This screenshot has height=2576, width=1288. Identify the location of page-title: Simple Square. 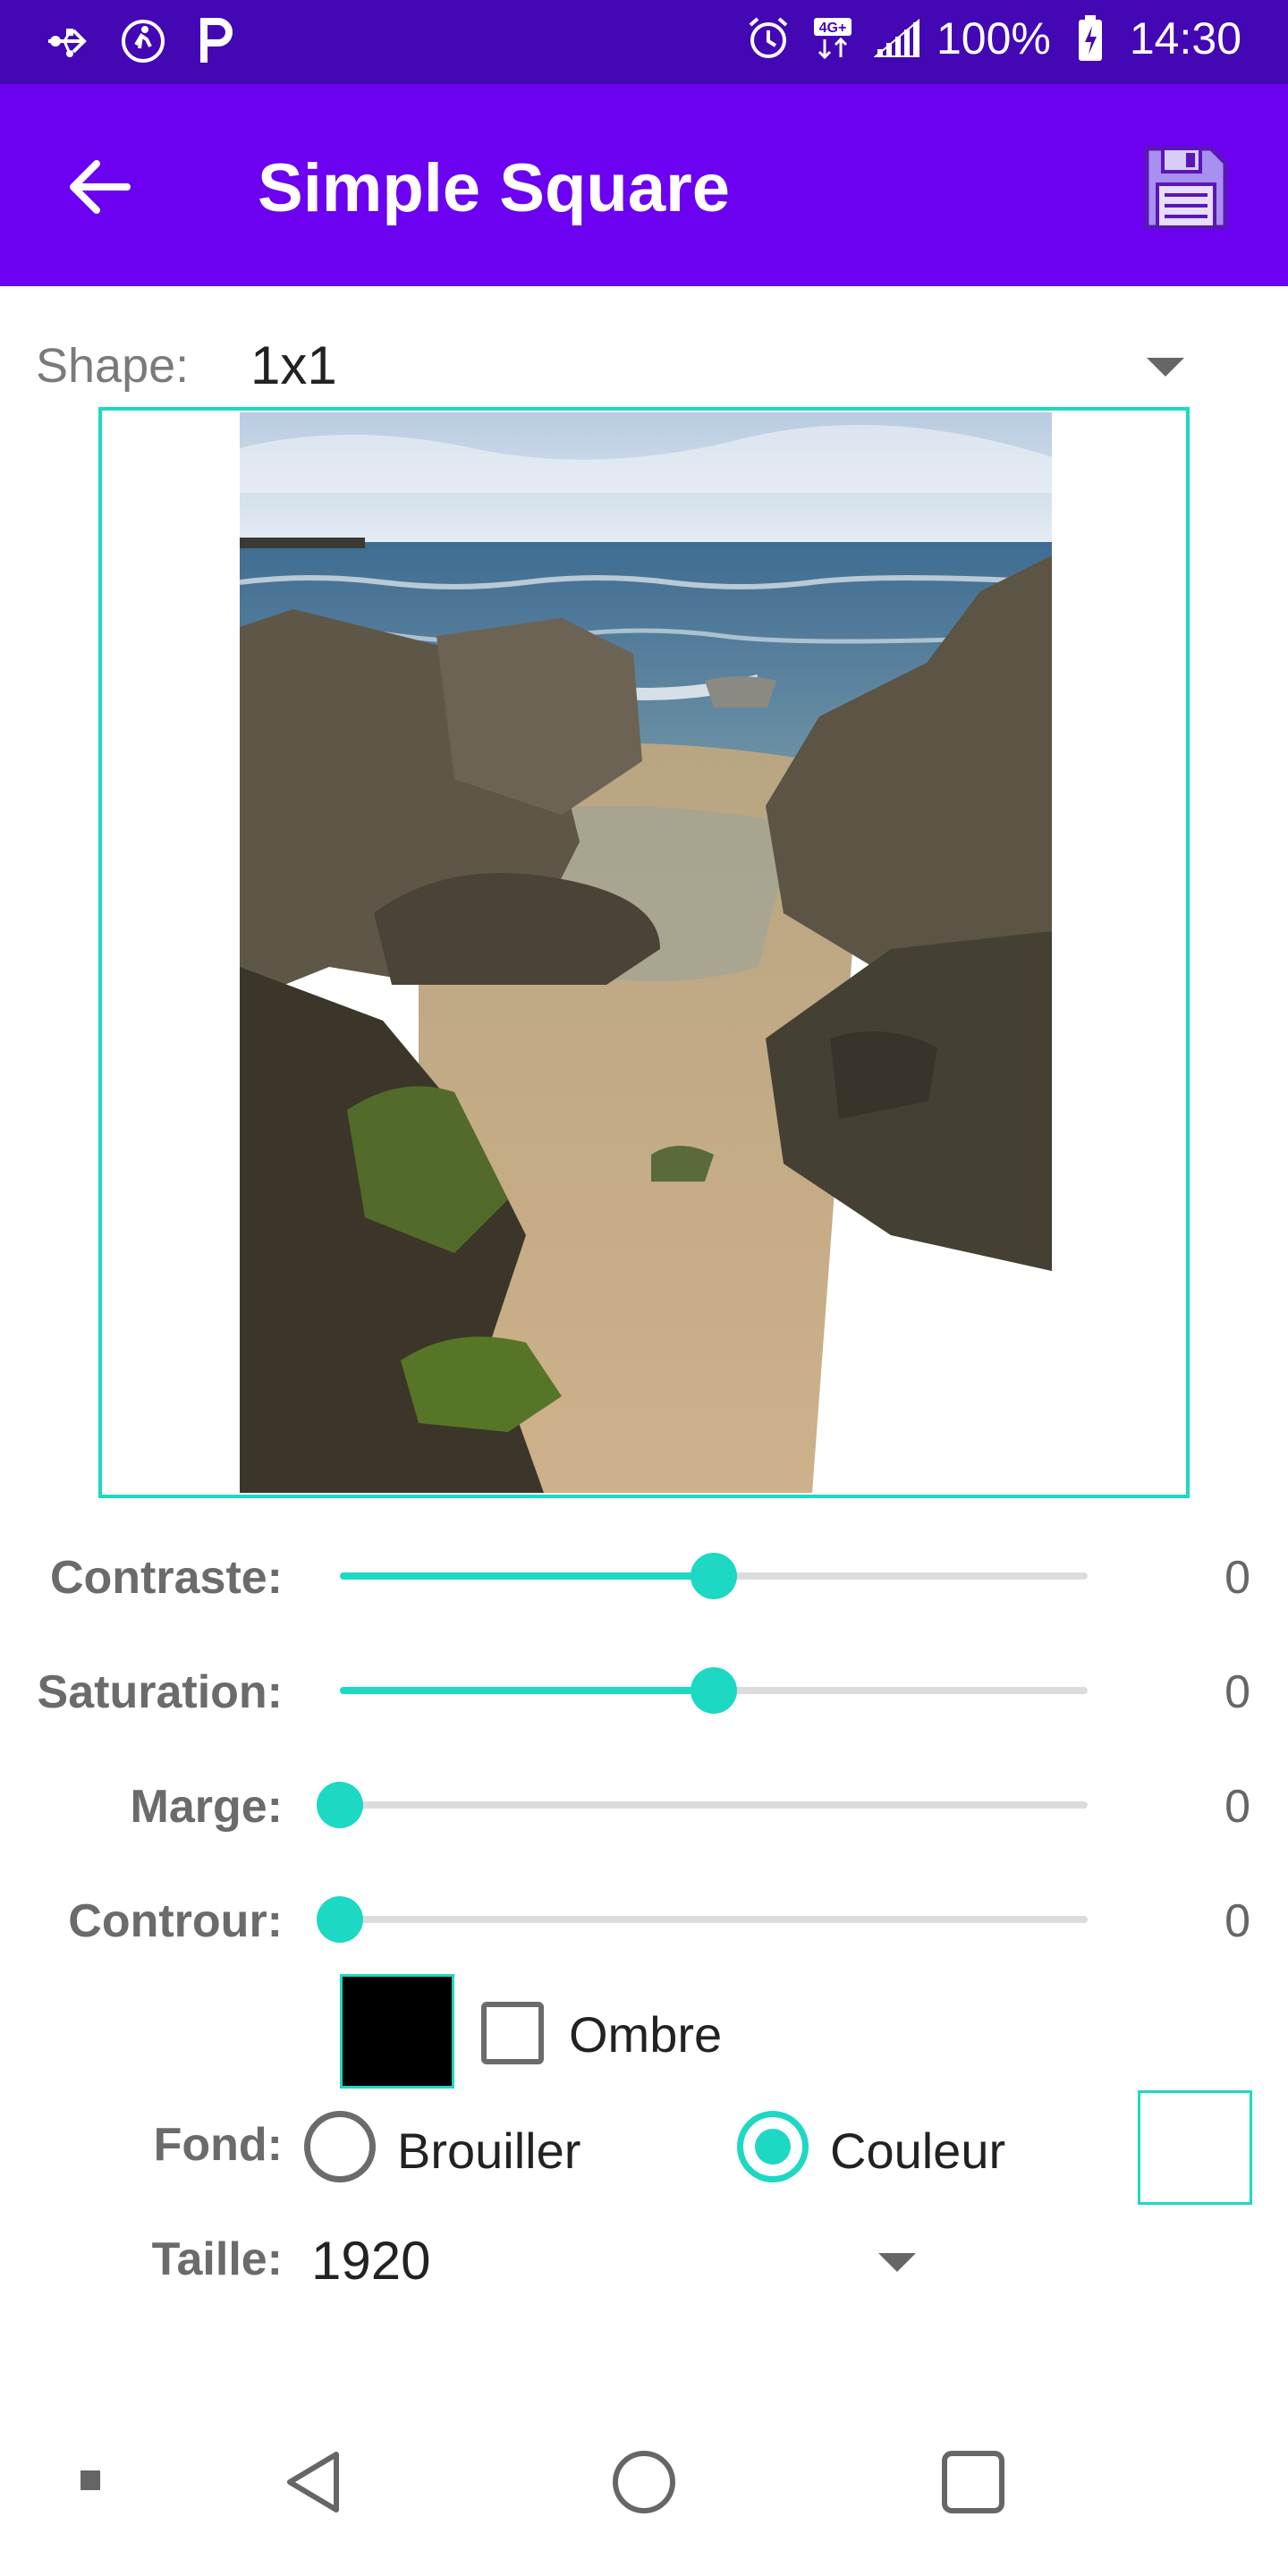
(494, 188).